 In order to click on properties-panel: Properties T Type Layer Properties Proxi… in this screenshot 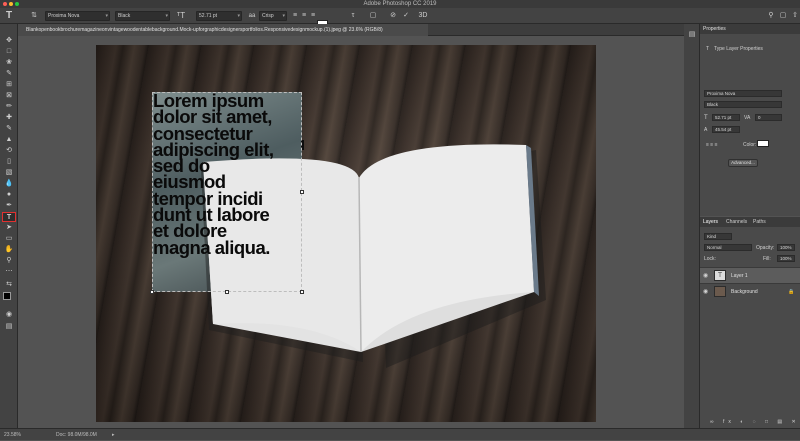, I will do `click(750, 120)`.